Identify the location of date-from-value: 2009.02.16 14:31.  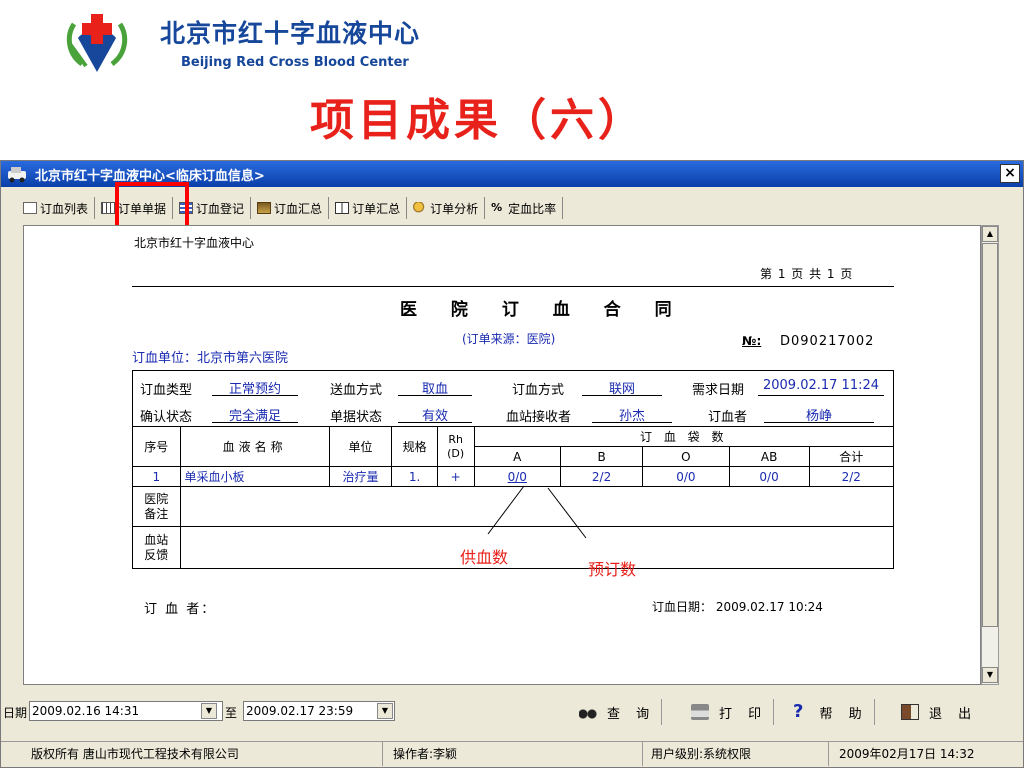
(86, 711).